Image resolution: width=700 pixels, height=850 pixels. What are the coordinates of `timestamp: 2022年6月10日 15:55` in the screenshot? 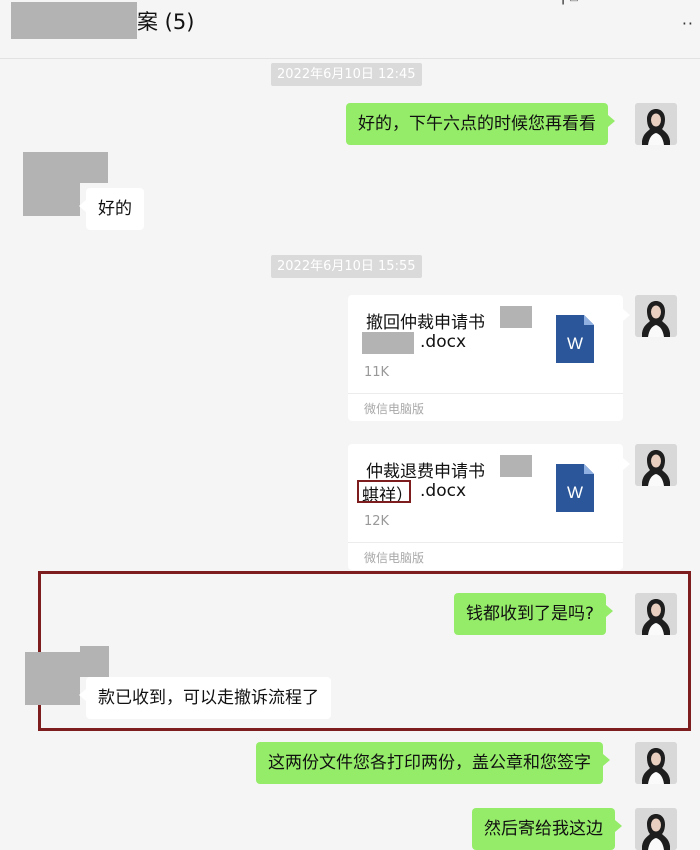 It's located at (346, 266).